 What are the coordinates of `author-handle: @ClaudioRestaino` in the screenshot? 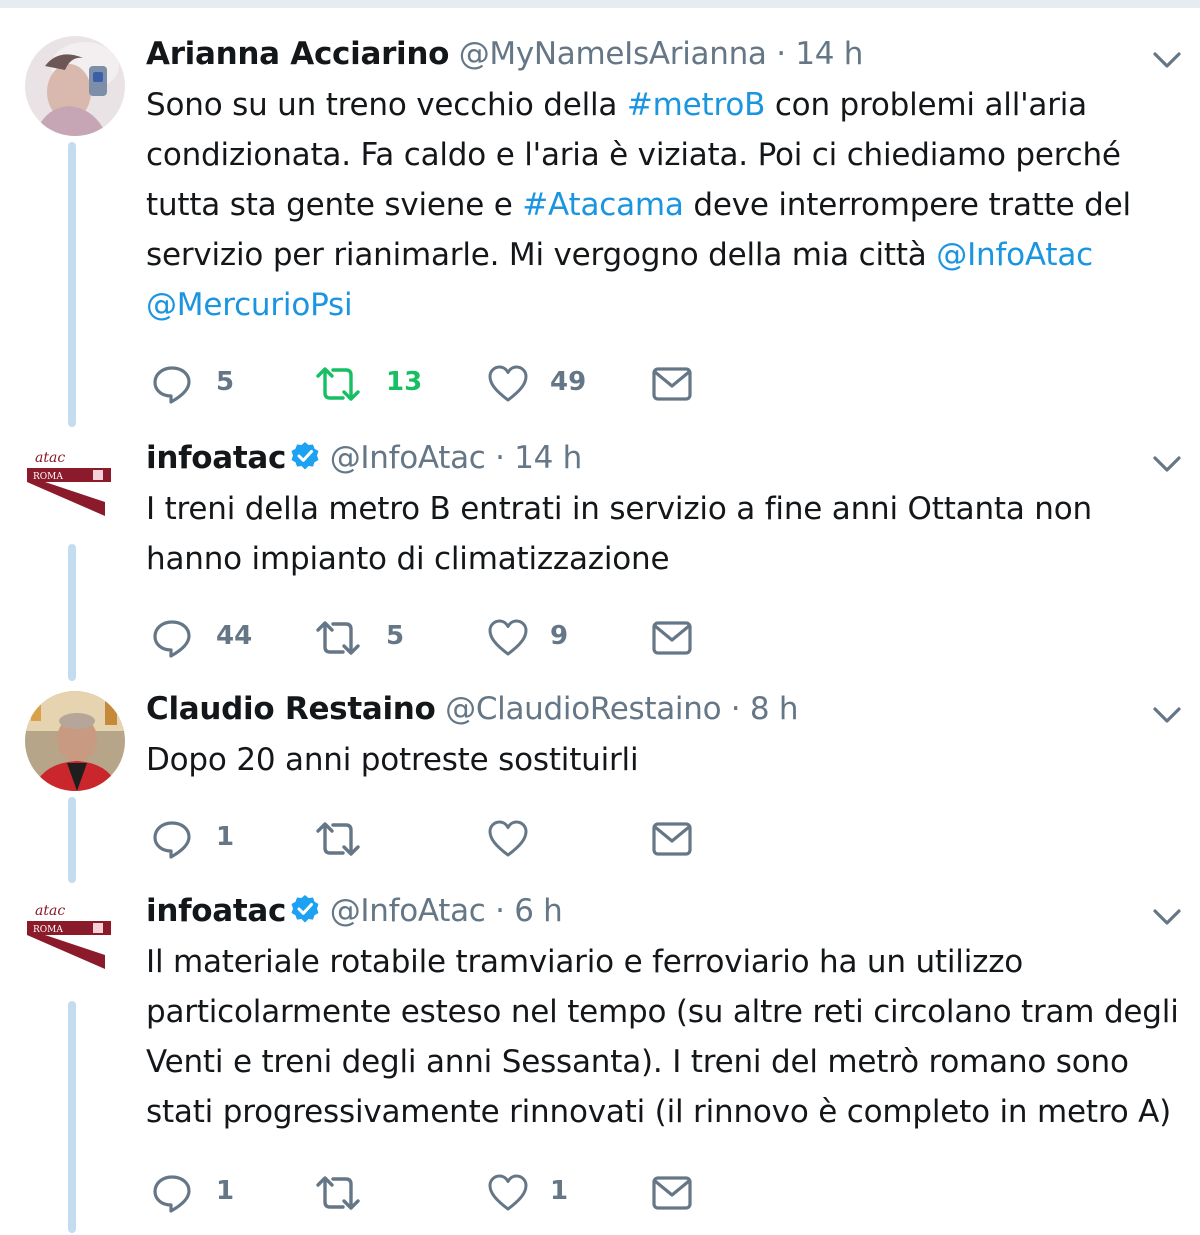 It's located at (583, 709).